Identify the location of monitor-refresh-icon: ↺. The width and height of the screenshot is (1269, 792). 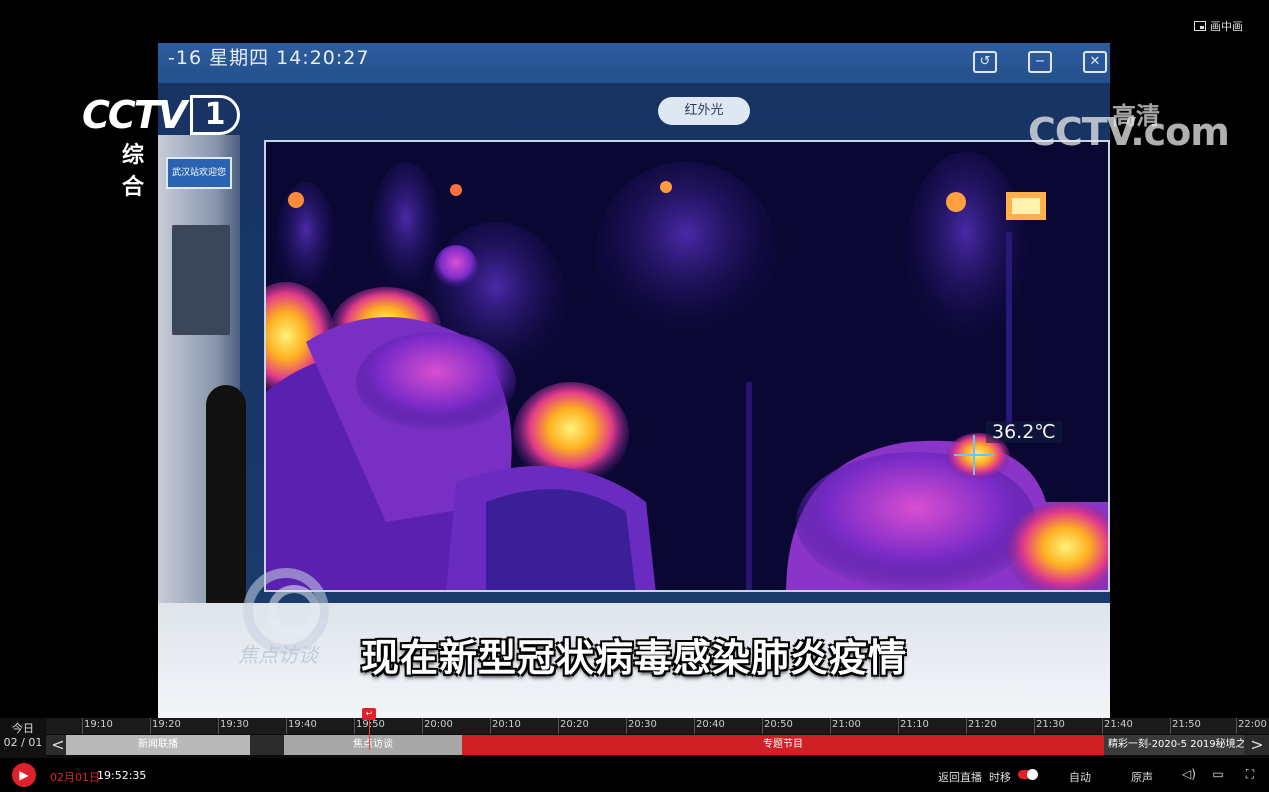
(985, 62).